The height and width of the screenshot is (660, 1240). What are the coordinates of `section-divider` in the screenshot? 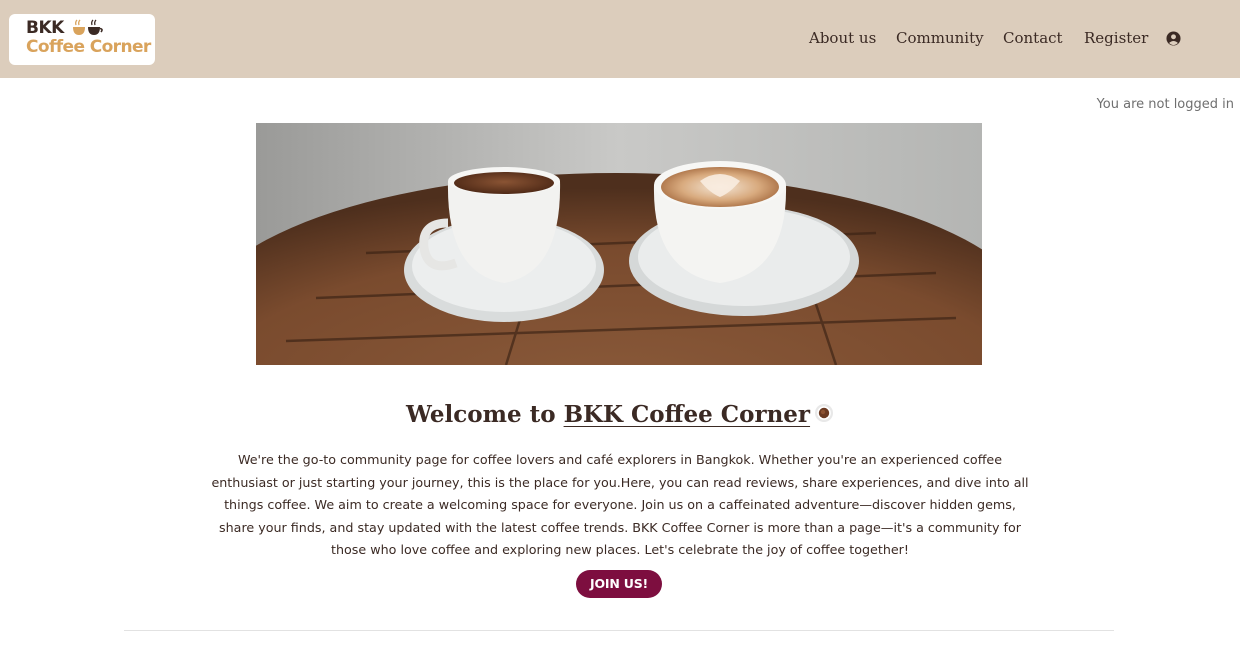 It's located at (619, 630).